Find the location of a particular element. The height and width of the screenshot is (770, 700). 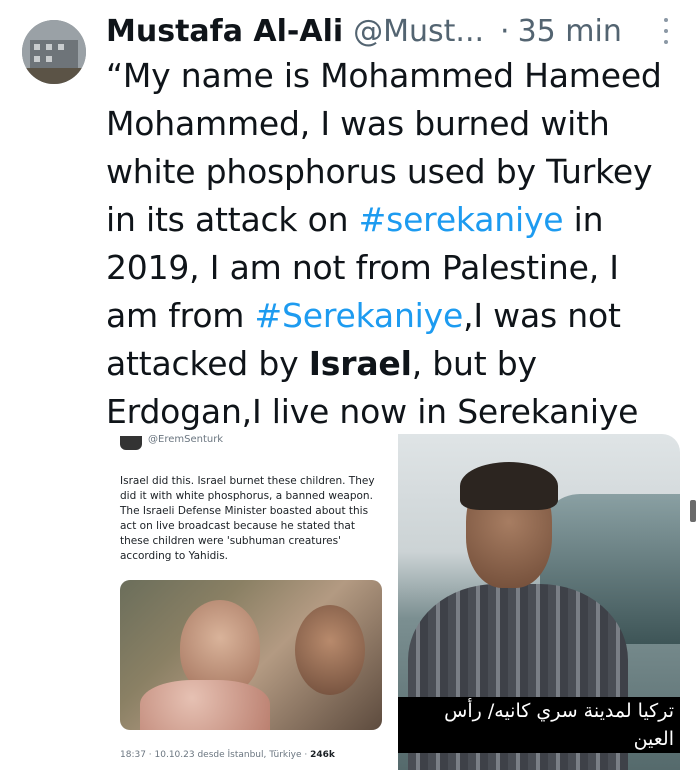

embedded-photo is located at coordinates (251, 655).